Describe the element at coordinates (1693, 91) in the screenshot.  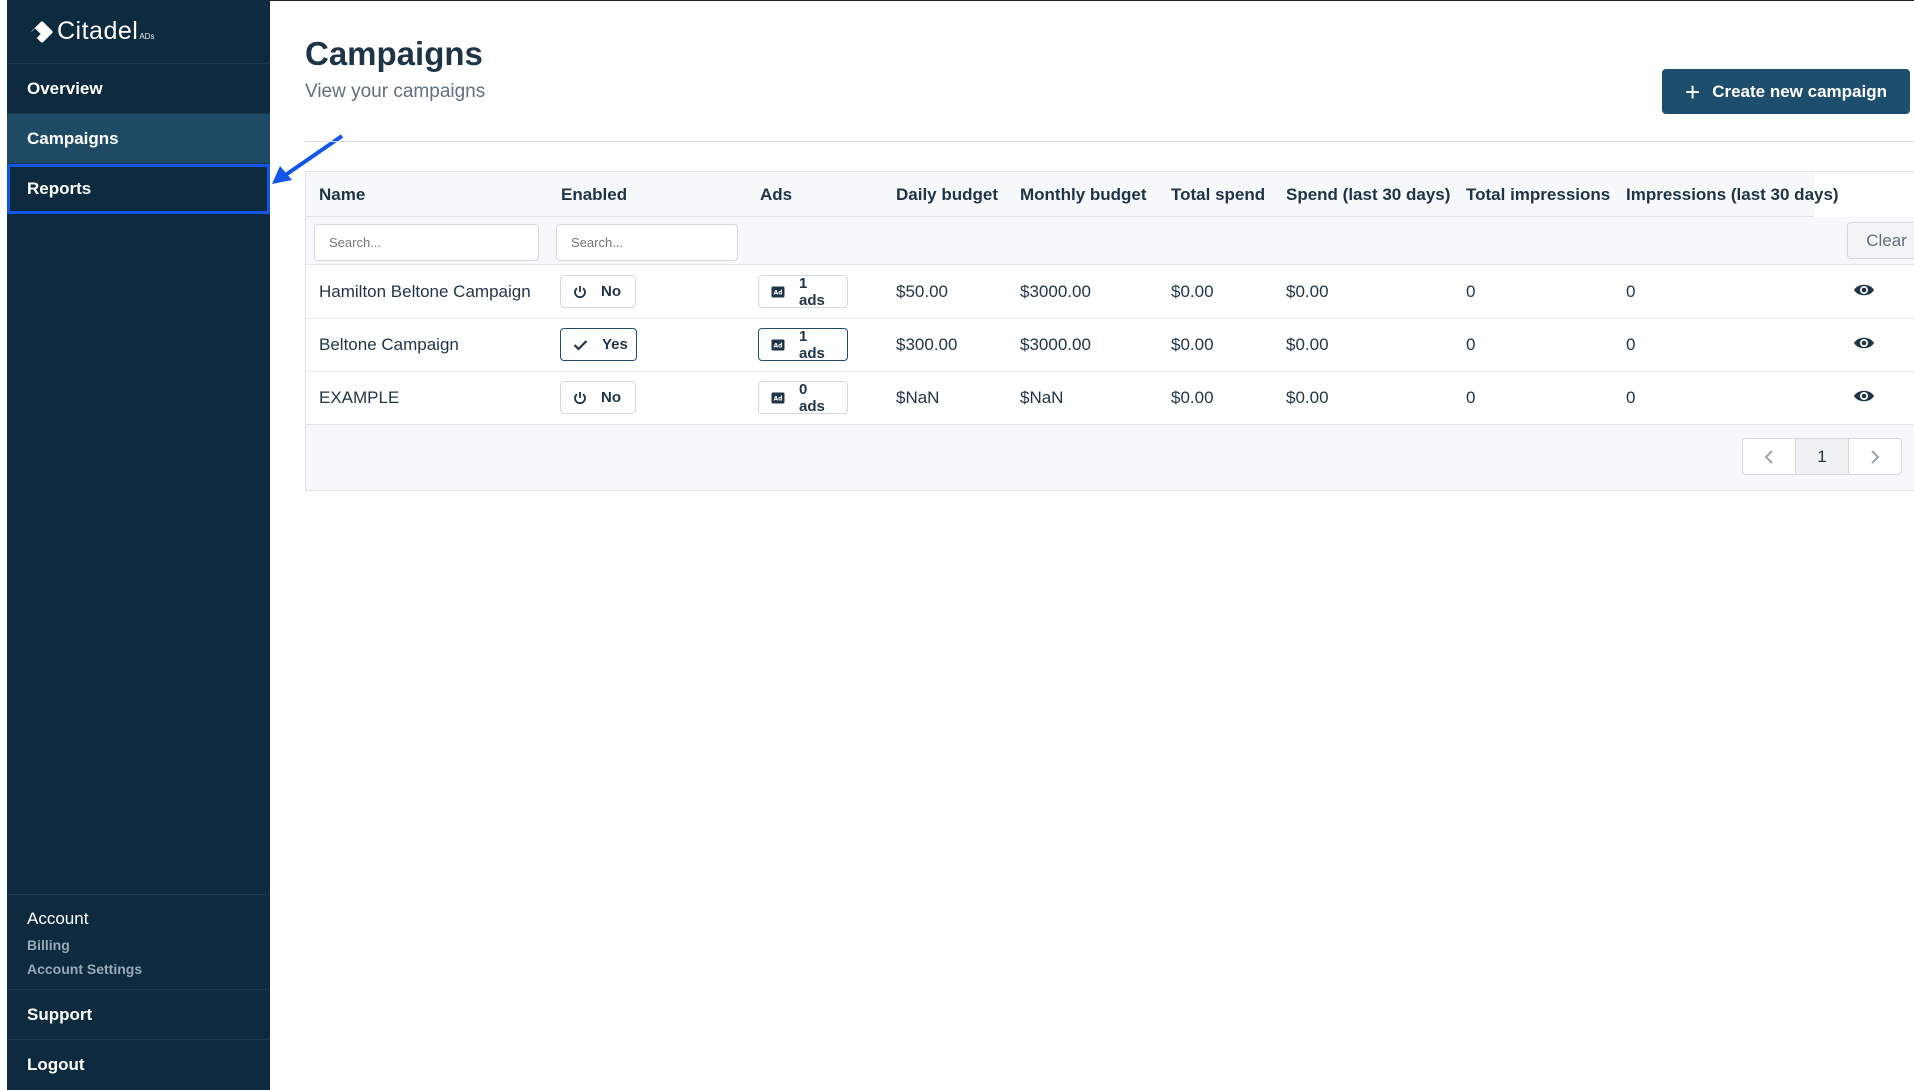
I see `plus-icon: +` at that location.